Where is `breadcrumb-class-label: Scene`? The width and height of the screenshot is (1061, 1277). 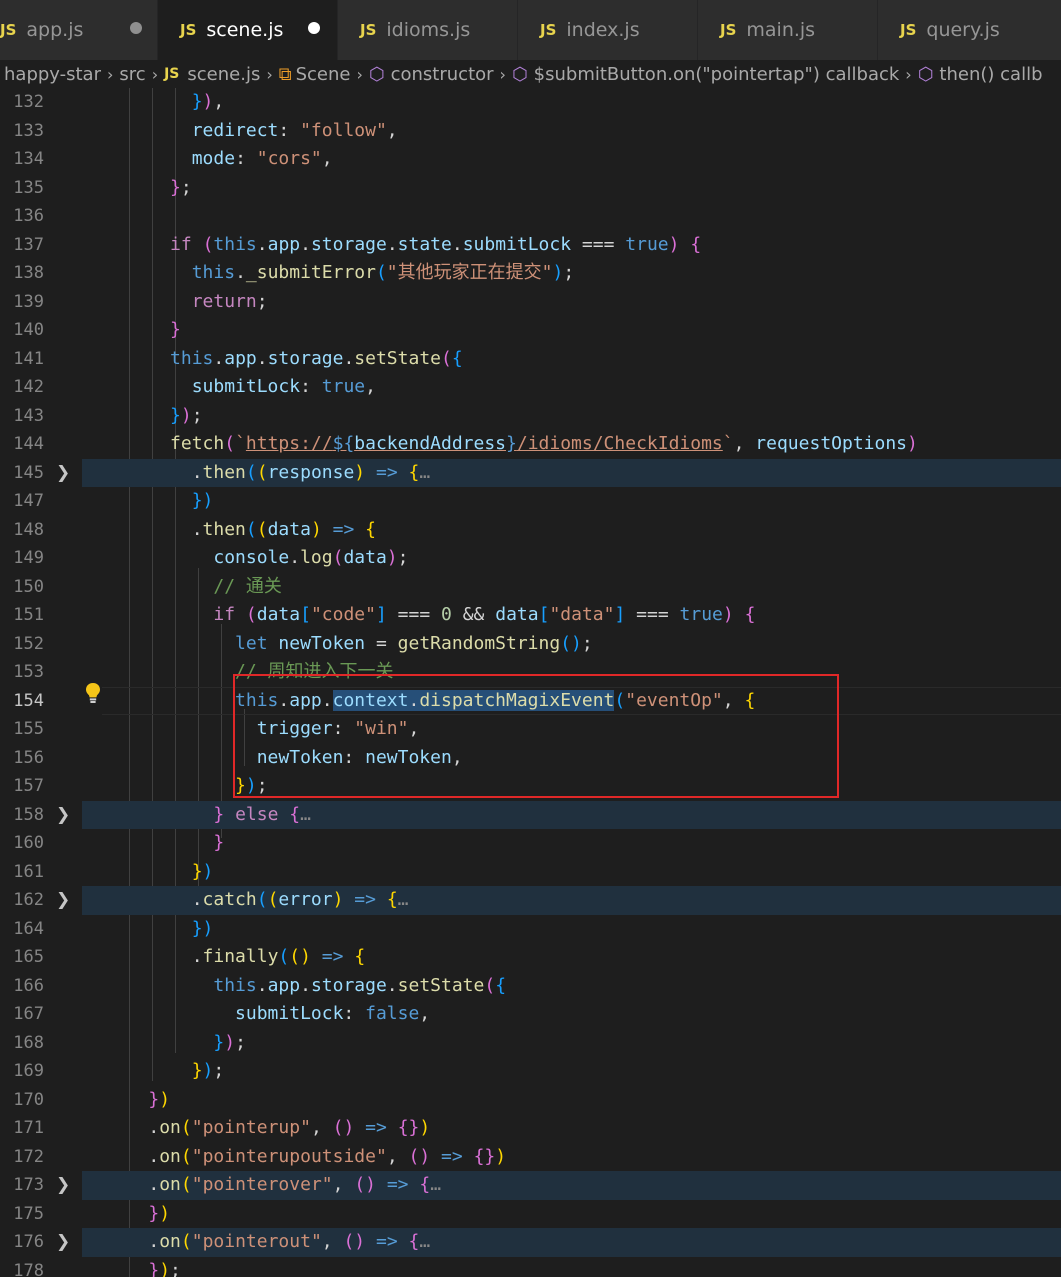 breadcrumb-class-label: Scene is located at coordinates (323, 74).